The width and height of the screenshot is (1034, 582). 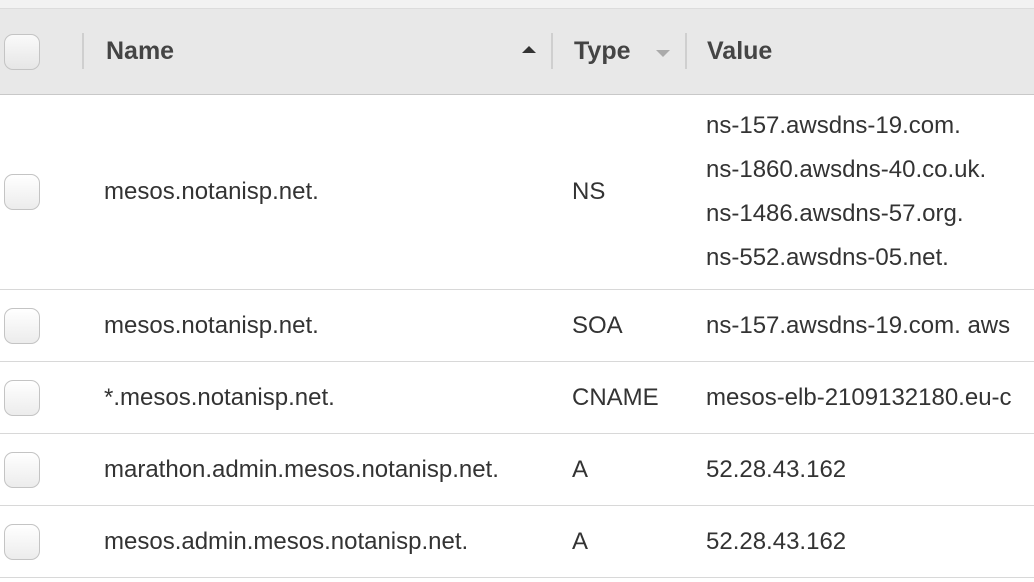 I want to click on record-name-cell: *.mesos.notanisp.net., so click(x=320, y=397).